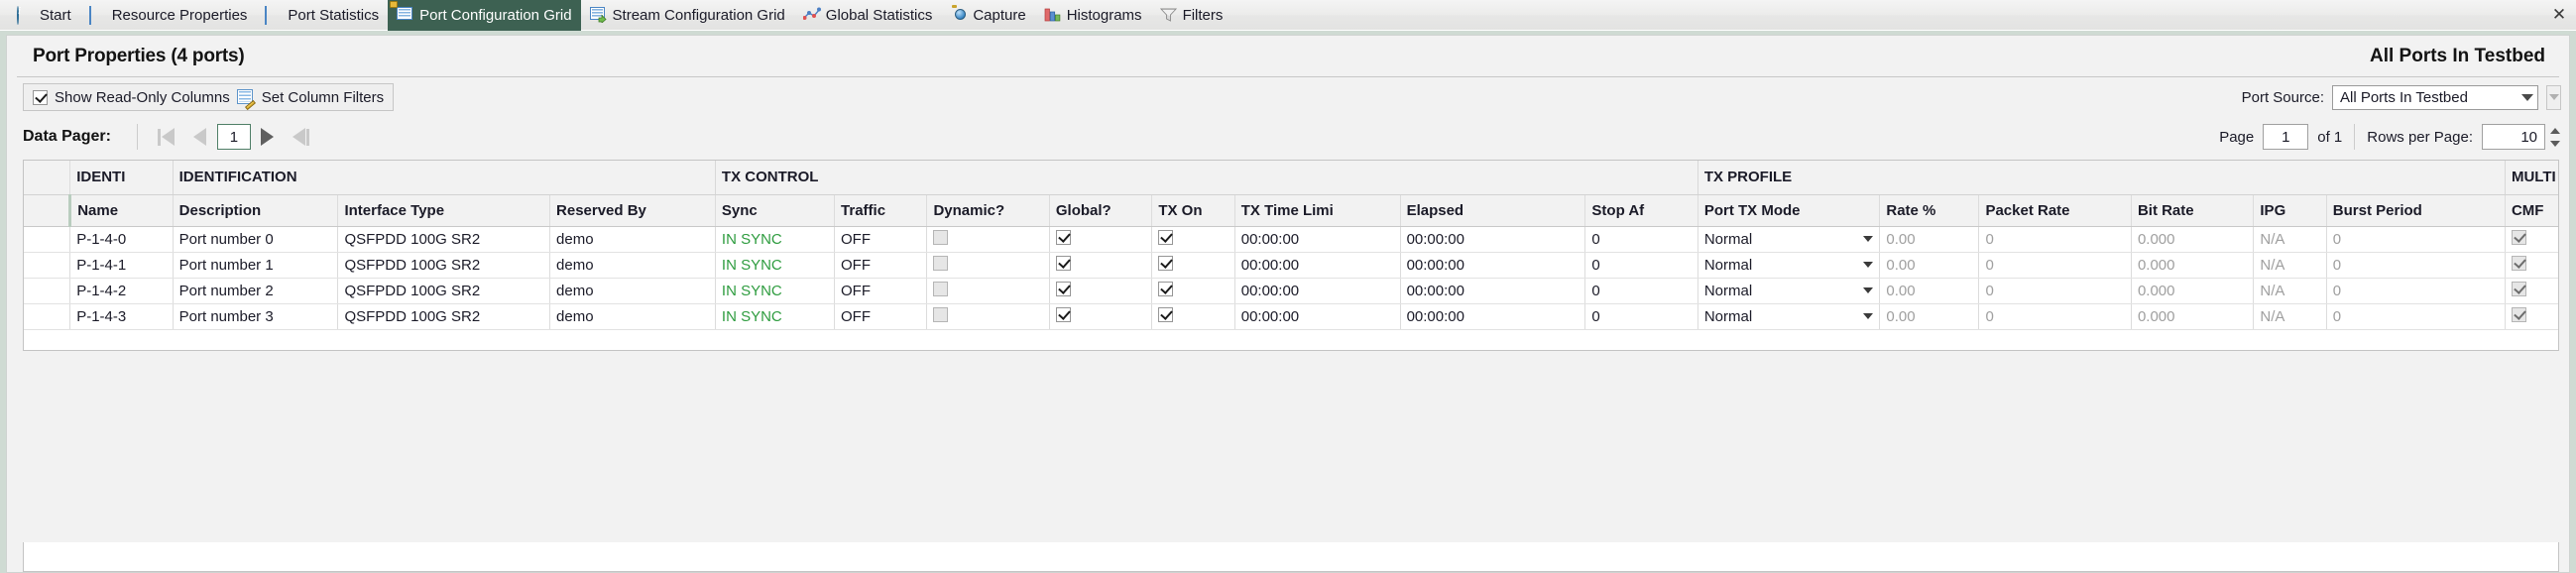 The image size is (2576, 573). What do you see at coordinates (2553, 97) in the screenshot?
I see `port-source-scroll-down` at bounding box center [2553, 97].